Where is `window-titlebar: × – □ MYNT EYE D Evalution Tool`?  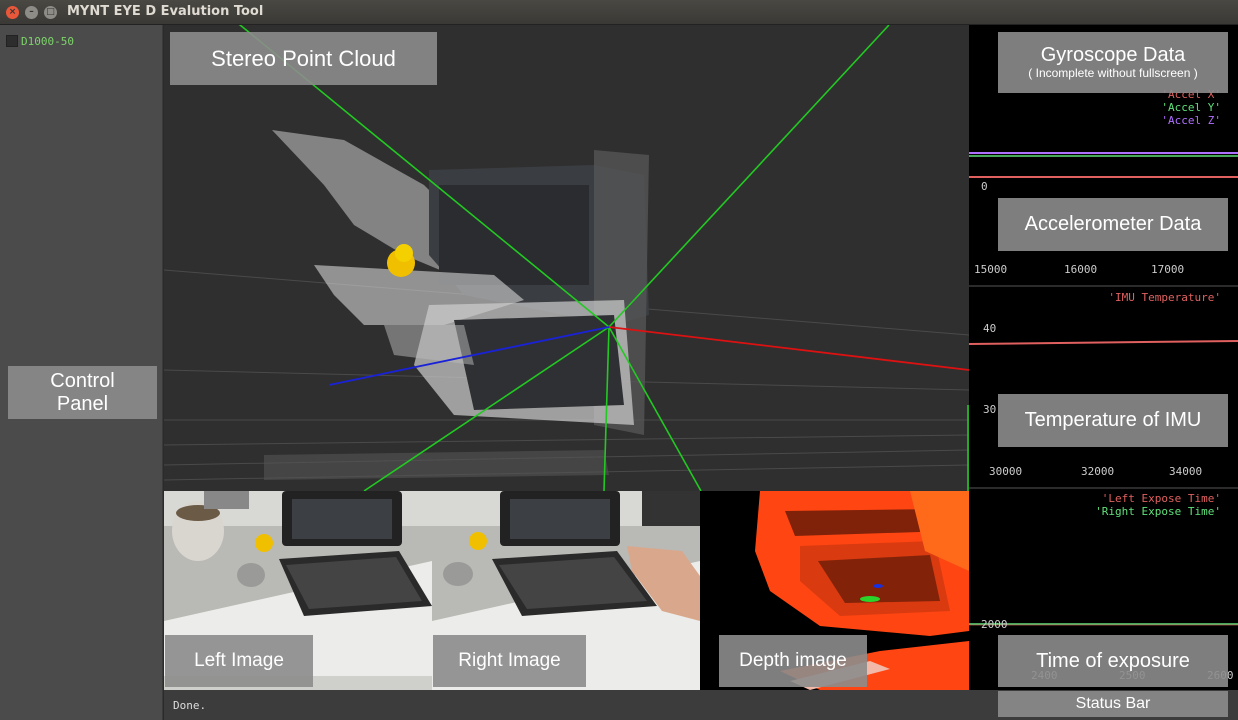 window-titlebar: × – □ MYNT EYE D Evalution Tool is located at coordinates (619, 12).